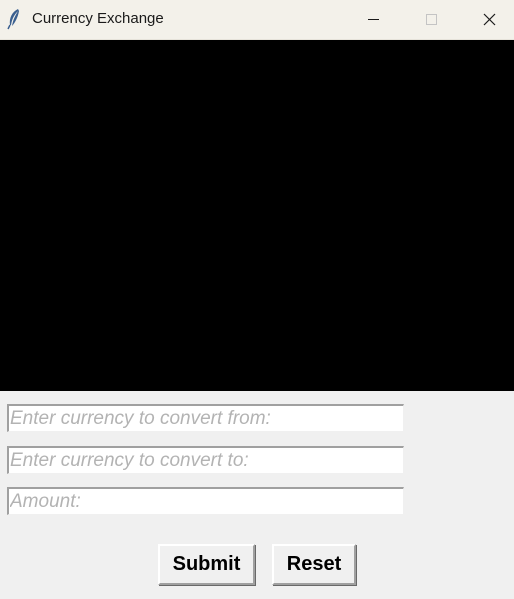 This screenshot has height=599, width=514. What do you see at coordinates (314, 564) in the screenshot?
I see `reset-button: Reset` at bounding box center [314, 564].